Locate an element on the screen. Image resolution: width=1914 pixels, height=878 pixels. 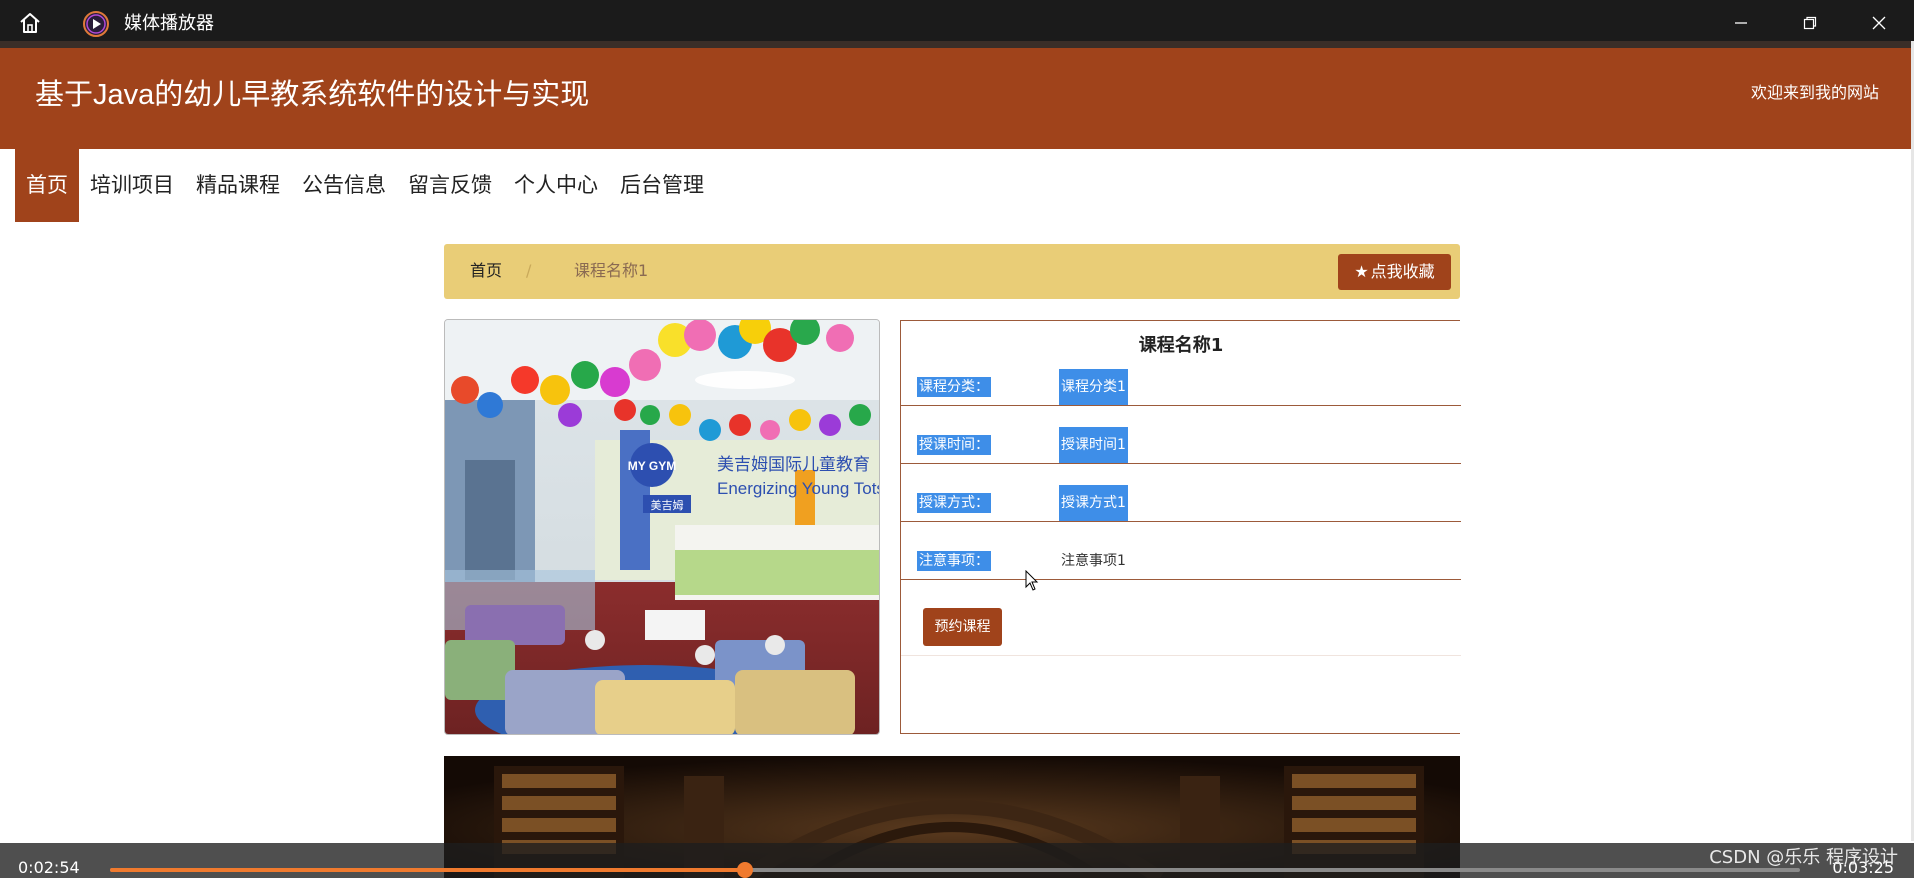
close-button is located at coordinates (1879, 23).